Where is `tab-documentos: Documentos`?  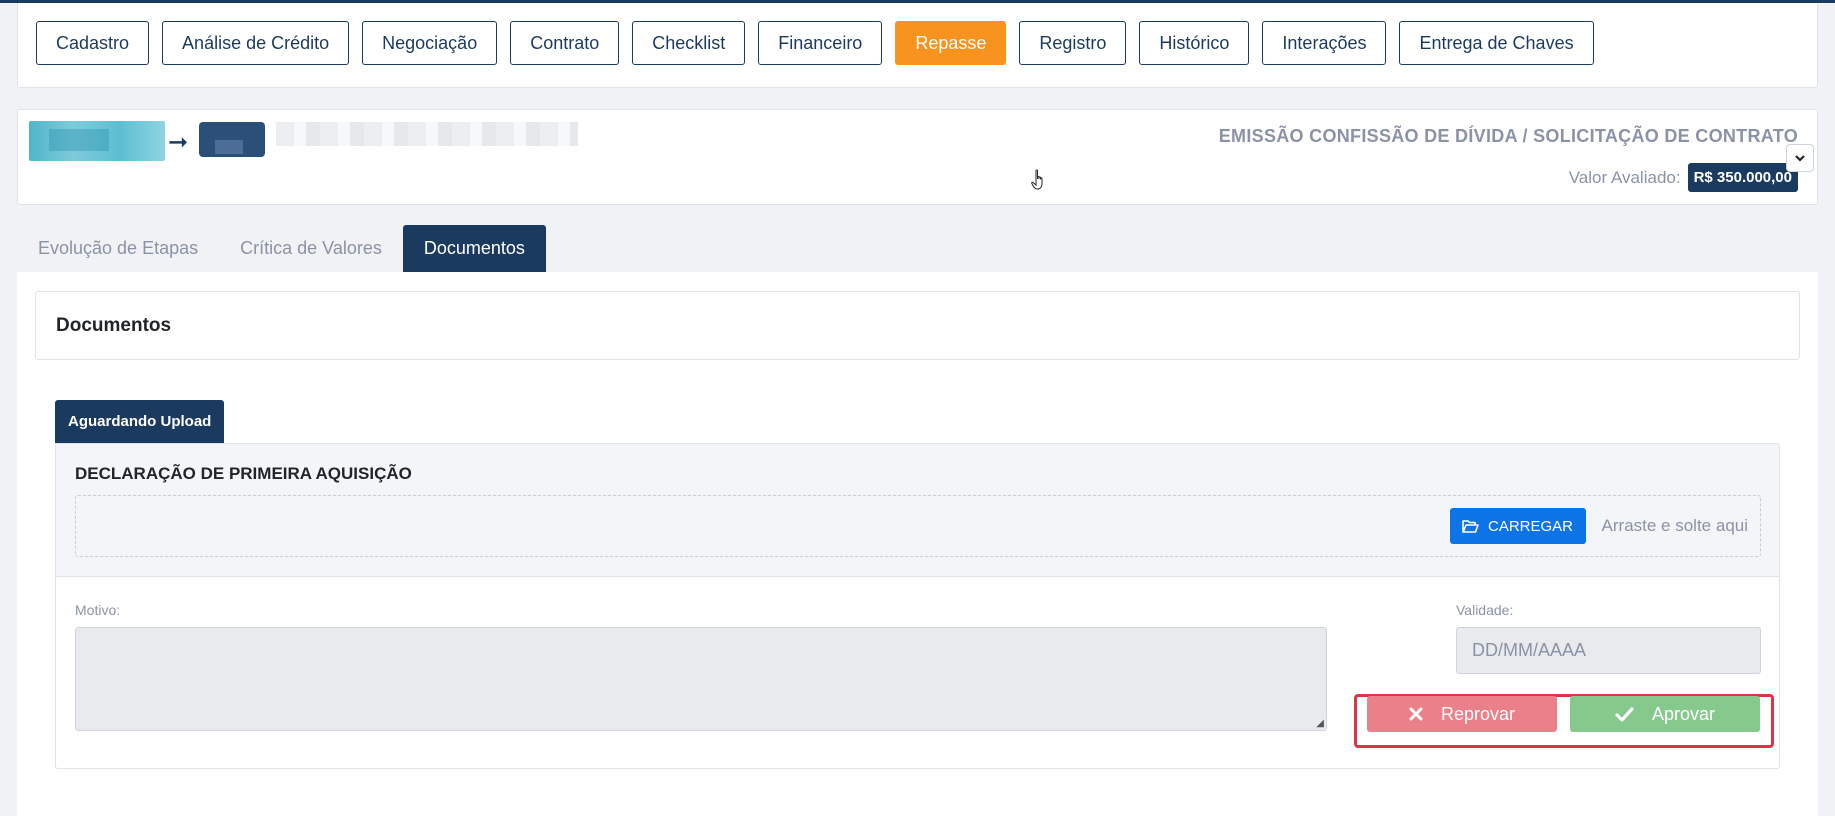 tab-documentos: Documentos is located at coordinates (474, 248).